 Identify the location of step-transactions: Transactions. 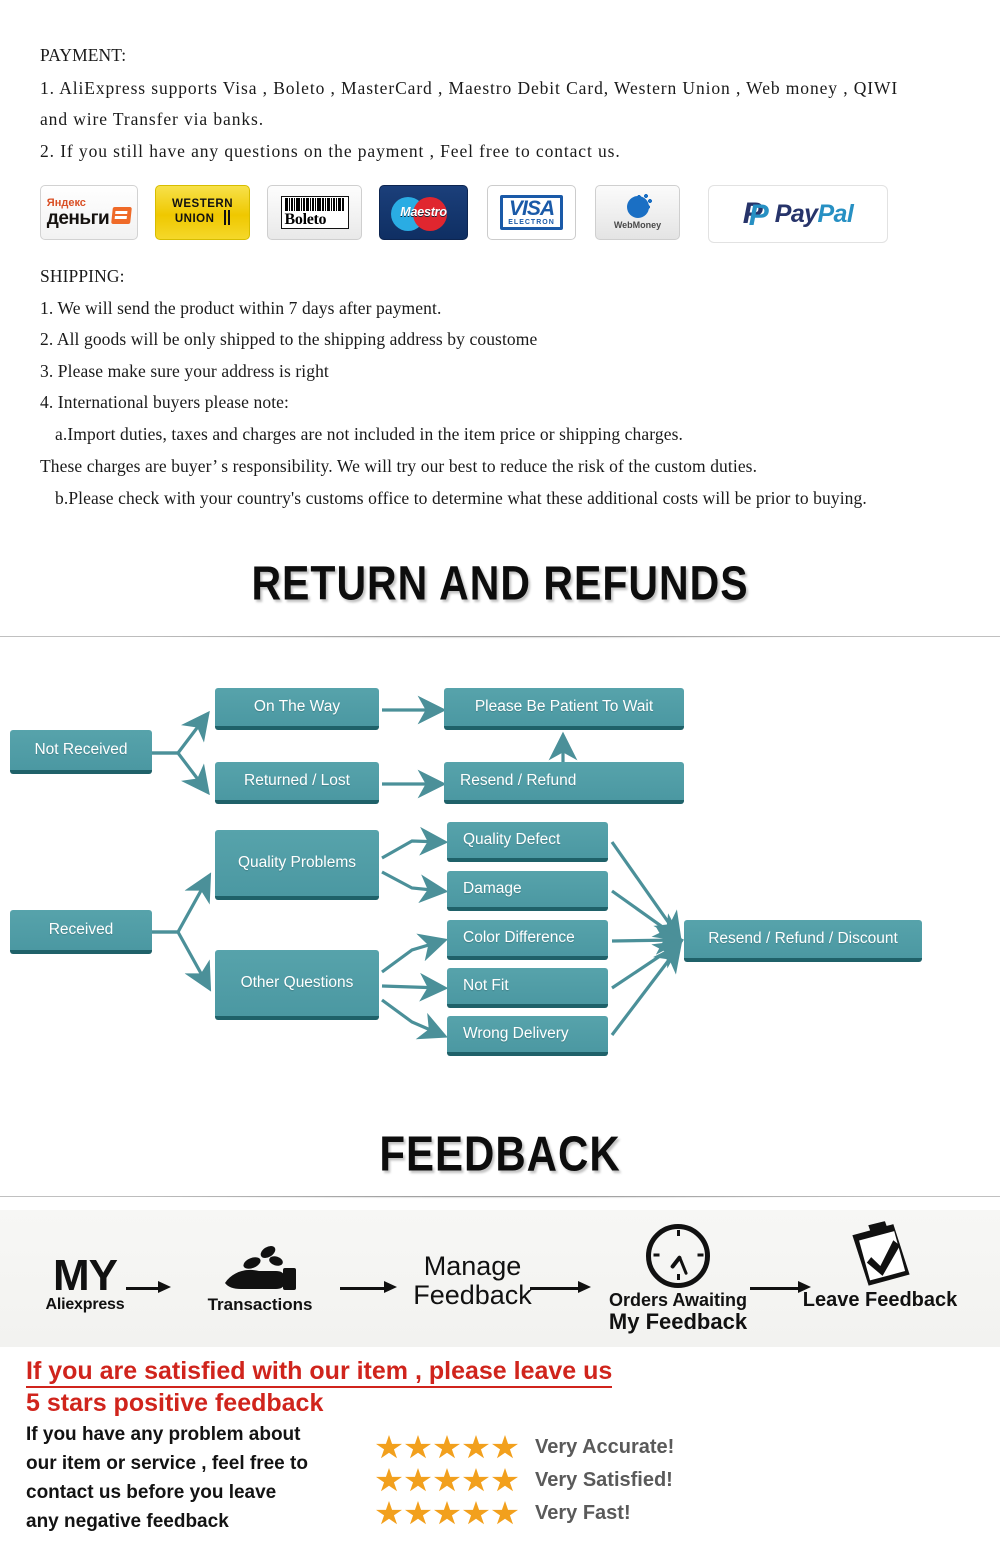
(260, 1279).